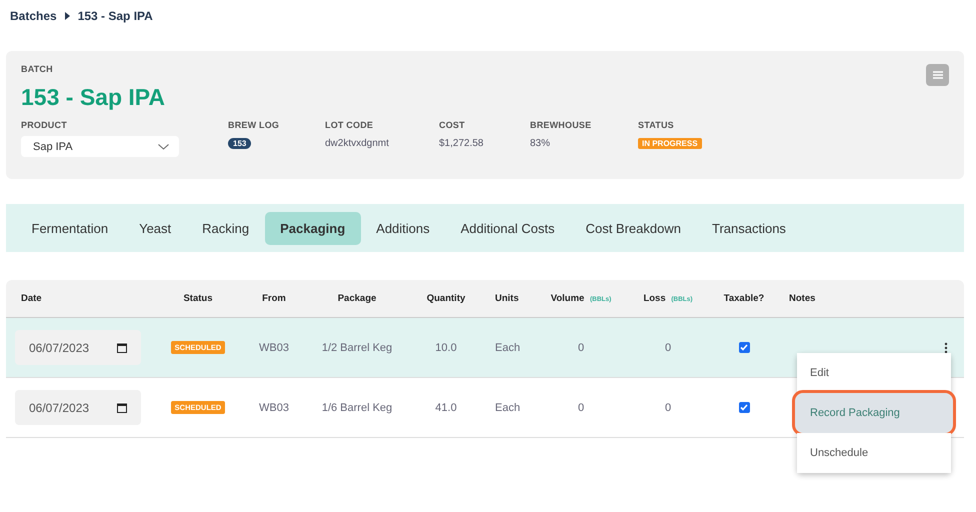 Image resolution: width=976 pixels, height=512 pixels. I want to click on field-label: LOT CODE, so click(349, 125).